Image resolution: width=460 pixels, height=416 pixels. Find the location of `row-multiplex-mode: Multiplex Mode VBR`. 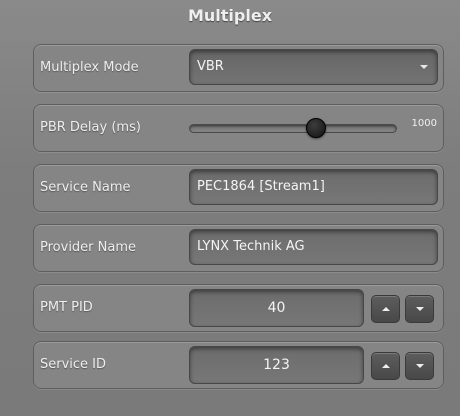

row-multiplex-mode: Multiplex Mode VBR is located at coordinates (238, 68).